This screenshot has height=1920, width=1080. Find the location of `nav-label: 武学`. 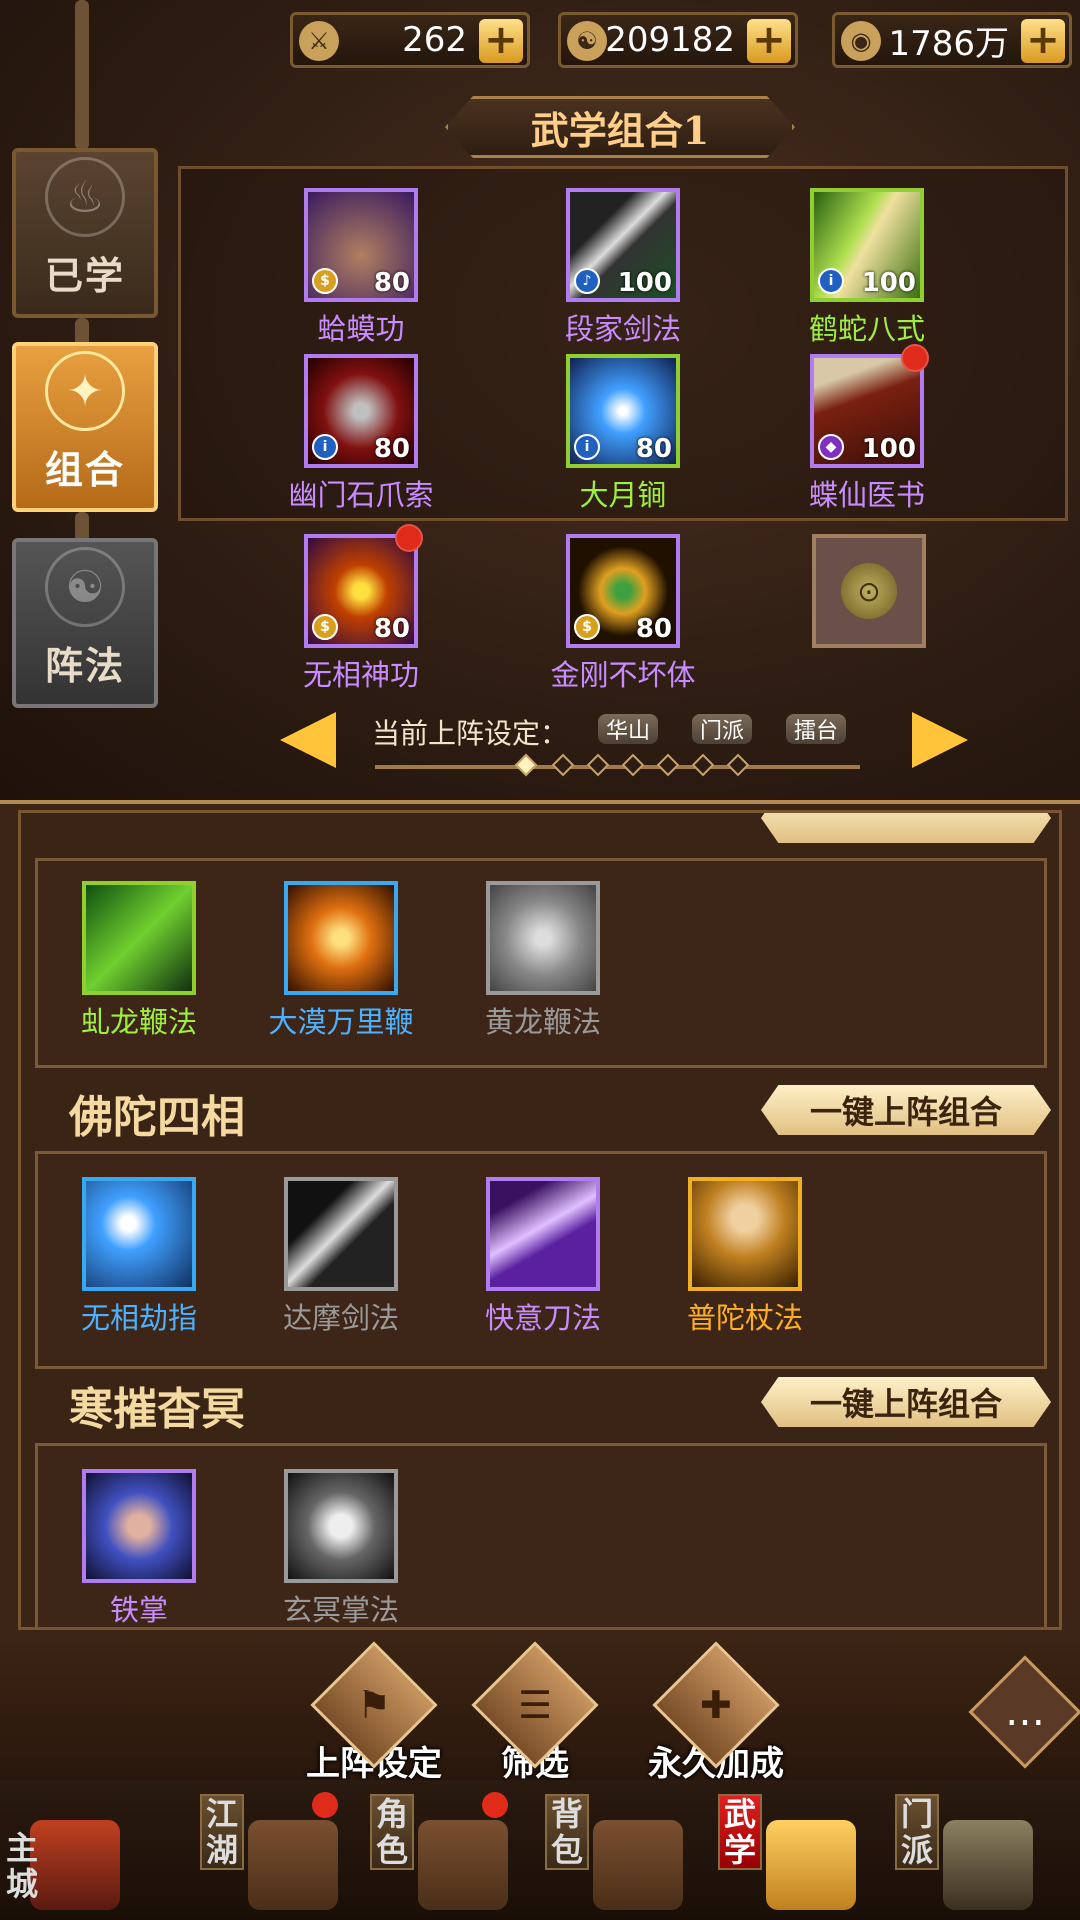

nav-label: 武学 is located at coordinates (740, 1832).